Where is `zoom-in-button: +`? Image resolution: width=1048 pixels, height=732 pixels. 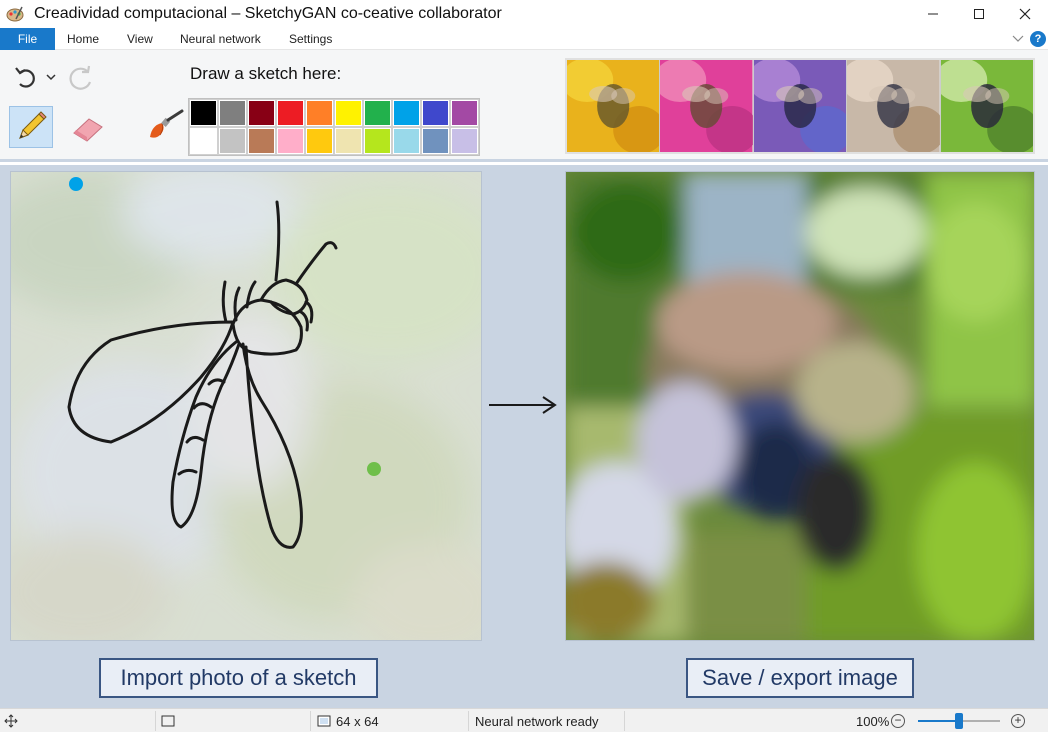
zoom-in-button: + is located at coordinates (1018, 720).